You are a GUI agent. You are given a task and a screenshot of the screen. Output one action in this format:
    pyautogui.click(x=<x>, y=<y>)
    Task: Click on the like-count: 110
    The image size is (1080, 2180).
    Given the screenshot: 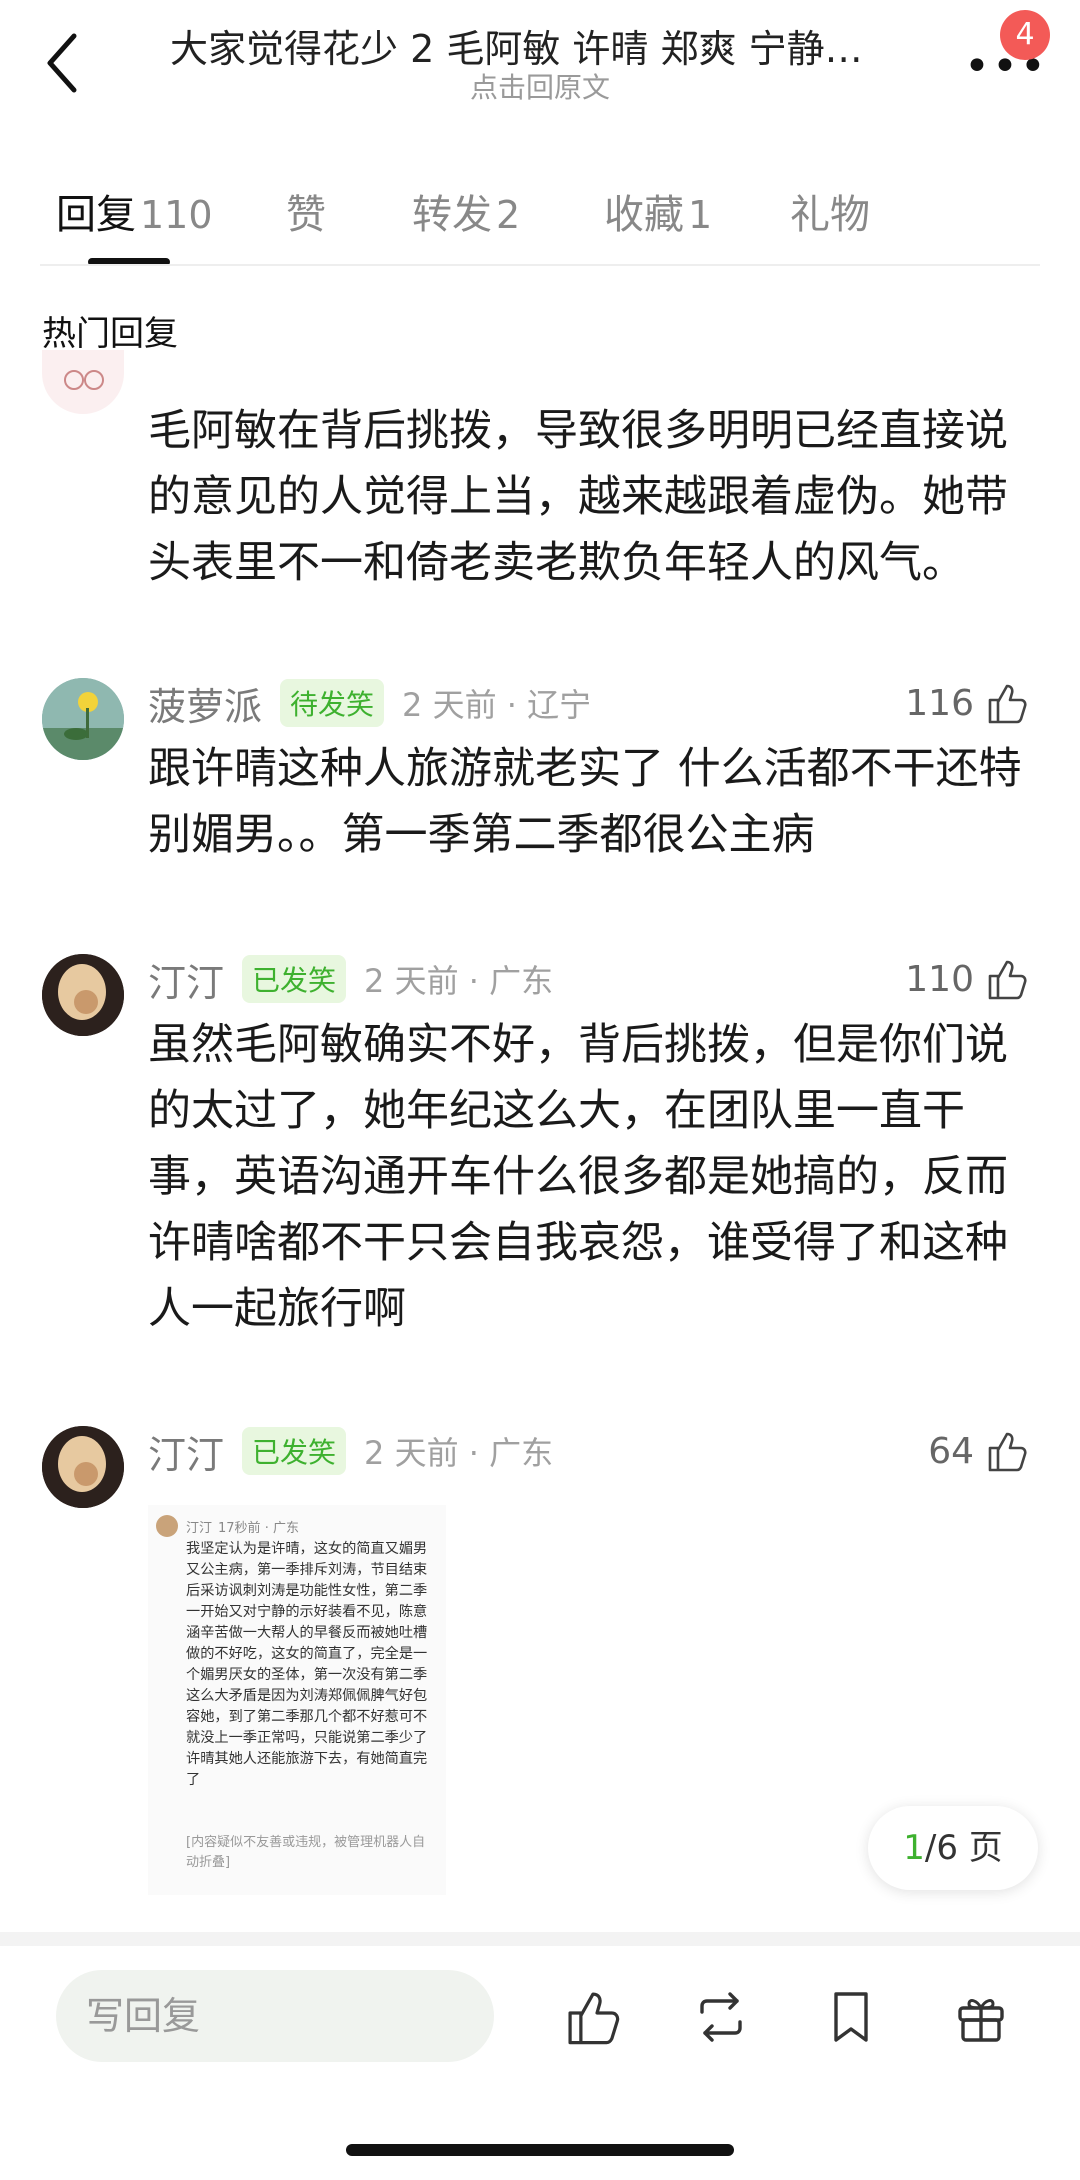 What is the action you would take?
    pyautogui.click(x=939, y=979)
    